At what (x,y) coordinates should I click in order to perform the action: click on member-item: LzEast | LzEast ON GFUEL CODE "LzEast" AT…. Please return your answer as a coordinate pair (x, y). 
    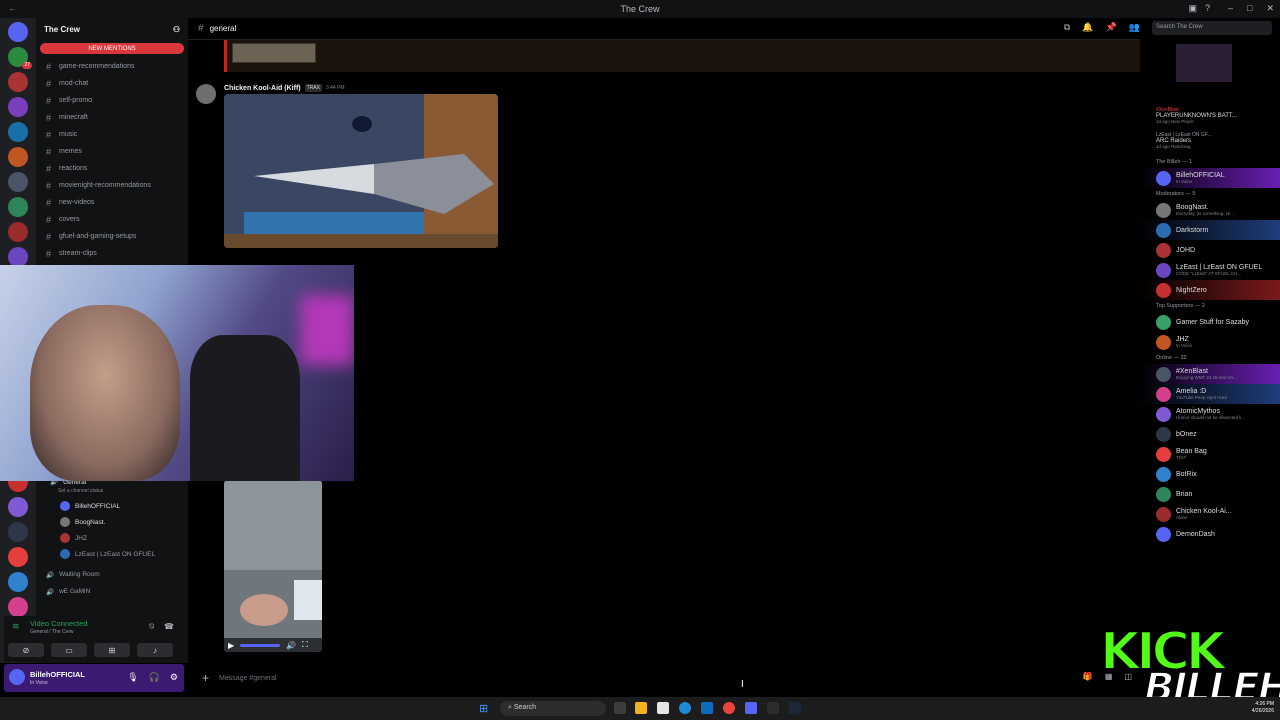
    Looking at the image, I should click on (1210, 270).